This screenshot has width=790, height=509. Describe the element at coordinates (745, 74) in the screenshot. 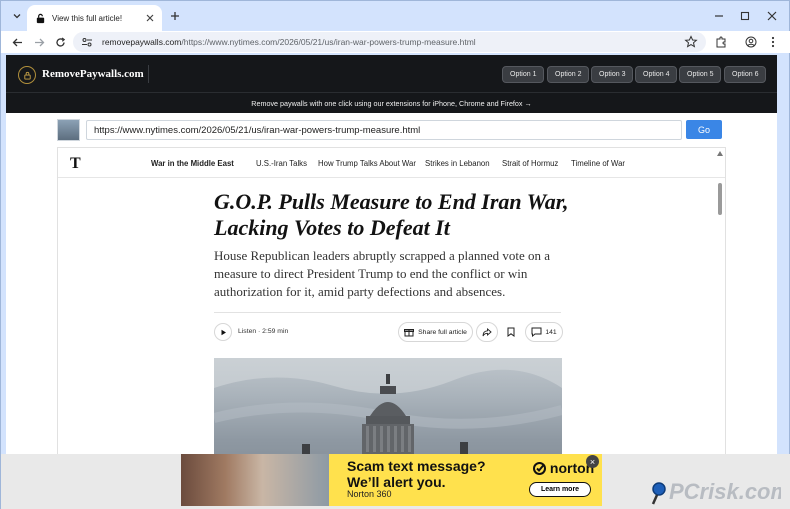

I see `option-6-button: Option 6` at that location.